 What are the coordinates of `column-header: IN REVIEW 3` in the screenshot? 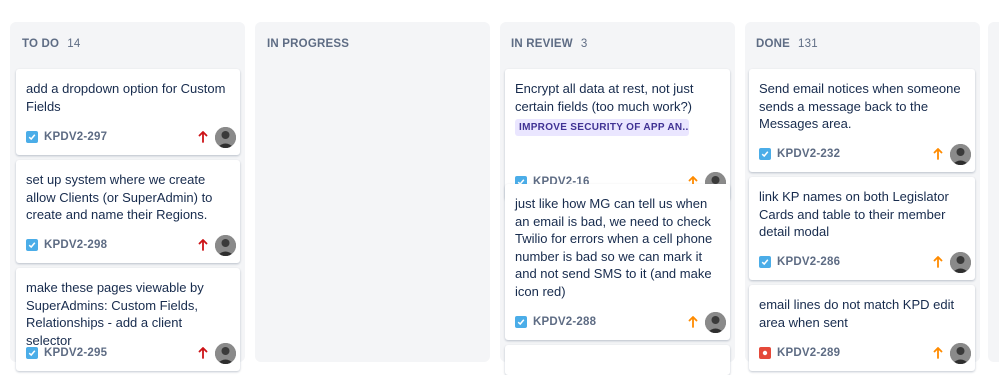 It's located at (549, 44).